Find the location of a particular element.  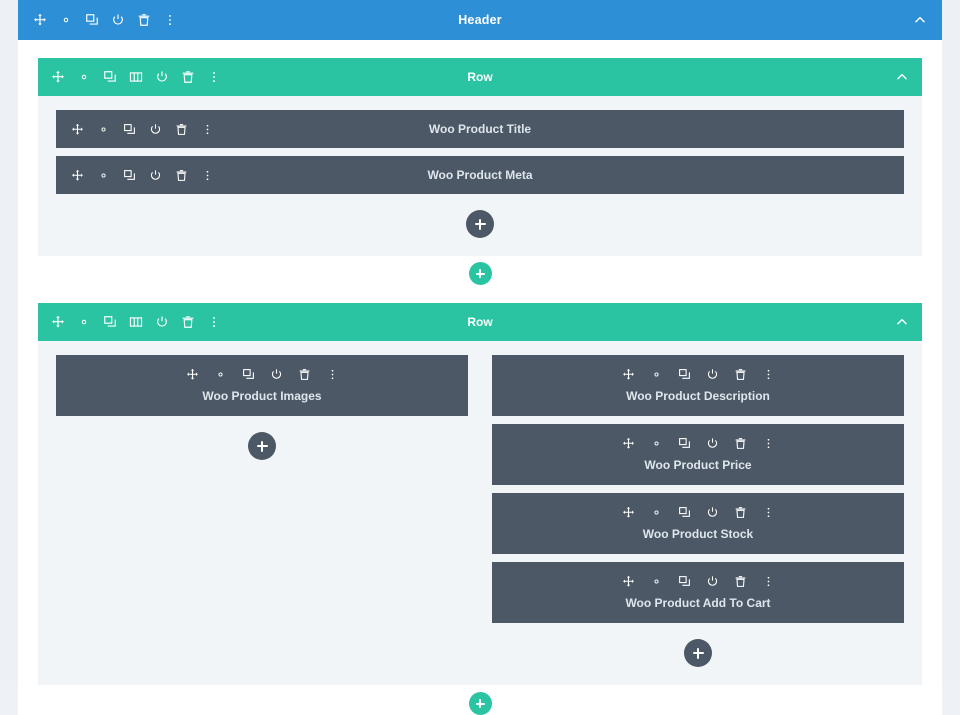

module-woo-product-meta: Woo Product Meta is located at coordinates (480, 175).